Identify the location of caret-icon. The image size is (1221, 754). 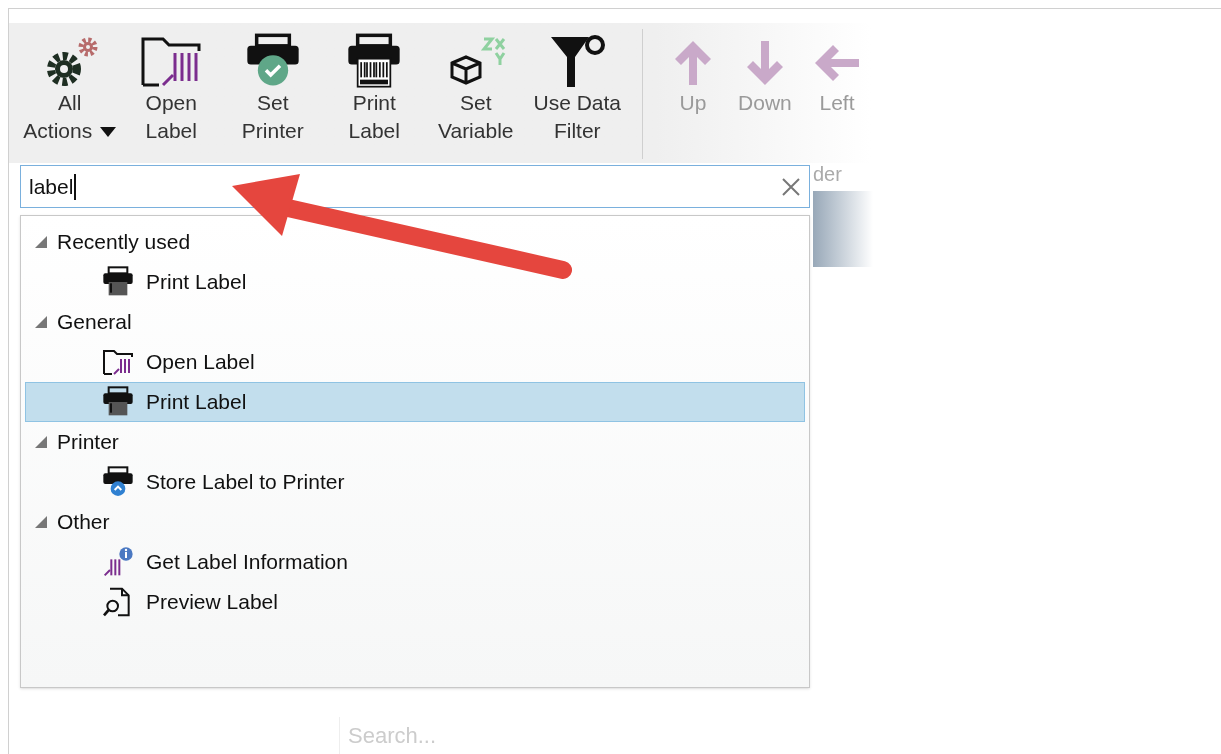
(108, 132).